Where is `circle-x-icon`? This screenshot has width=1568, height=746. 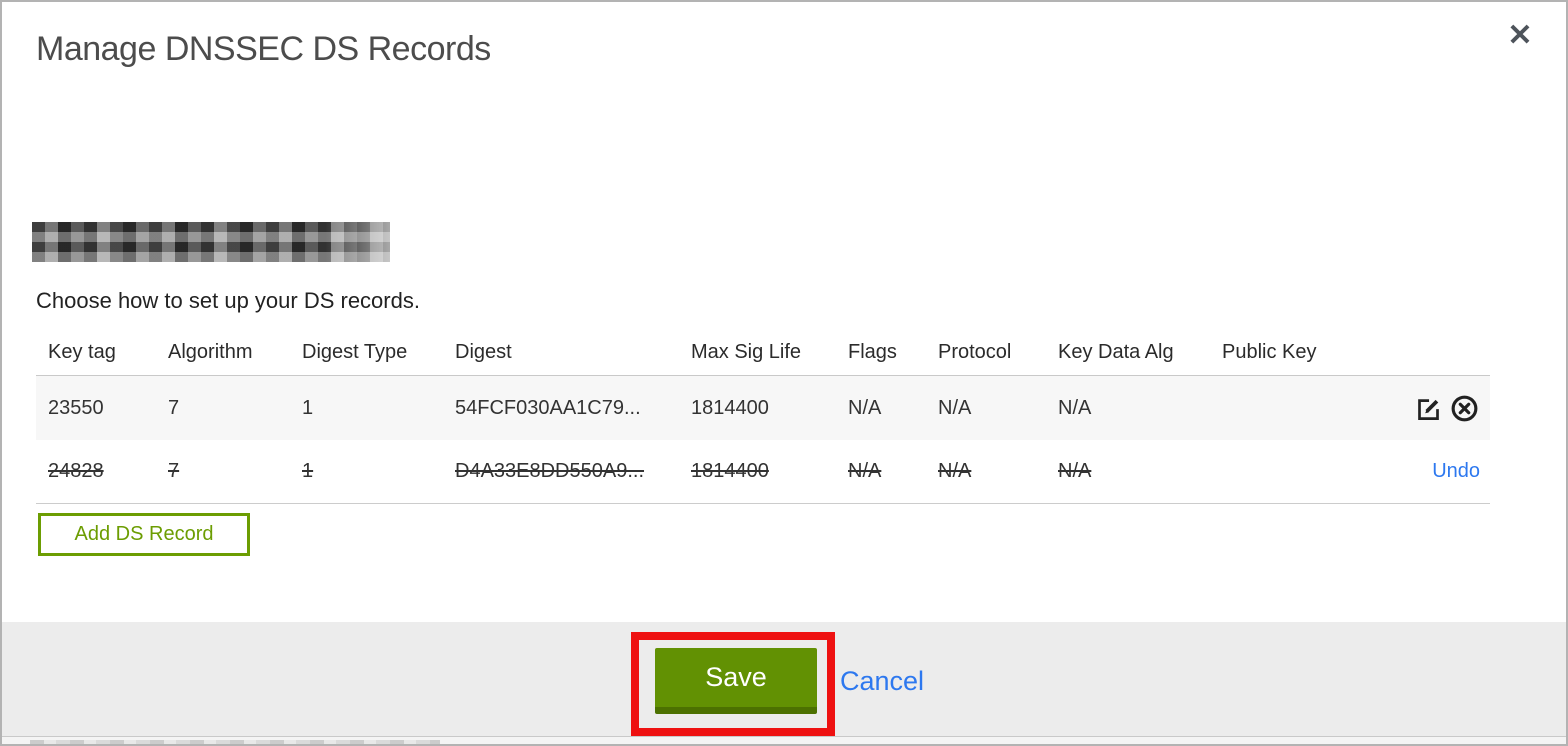
circle-x-icon is located at coordinates (1464, 408).